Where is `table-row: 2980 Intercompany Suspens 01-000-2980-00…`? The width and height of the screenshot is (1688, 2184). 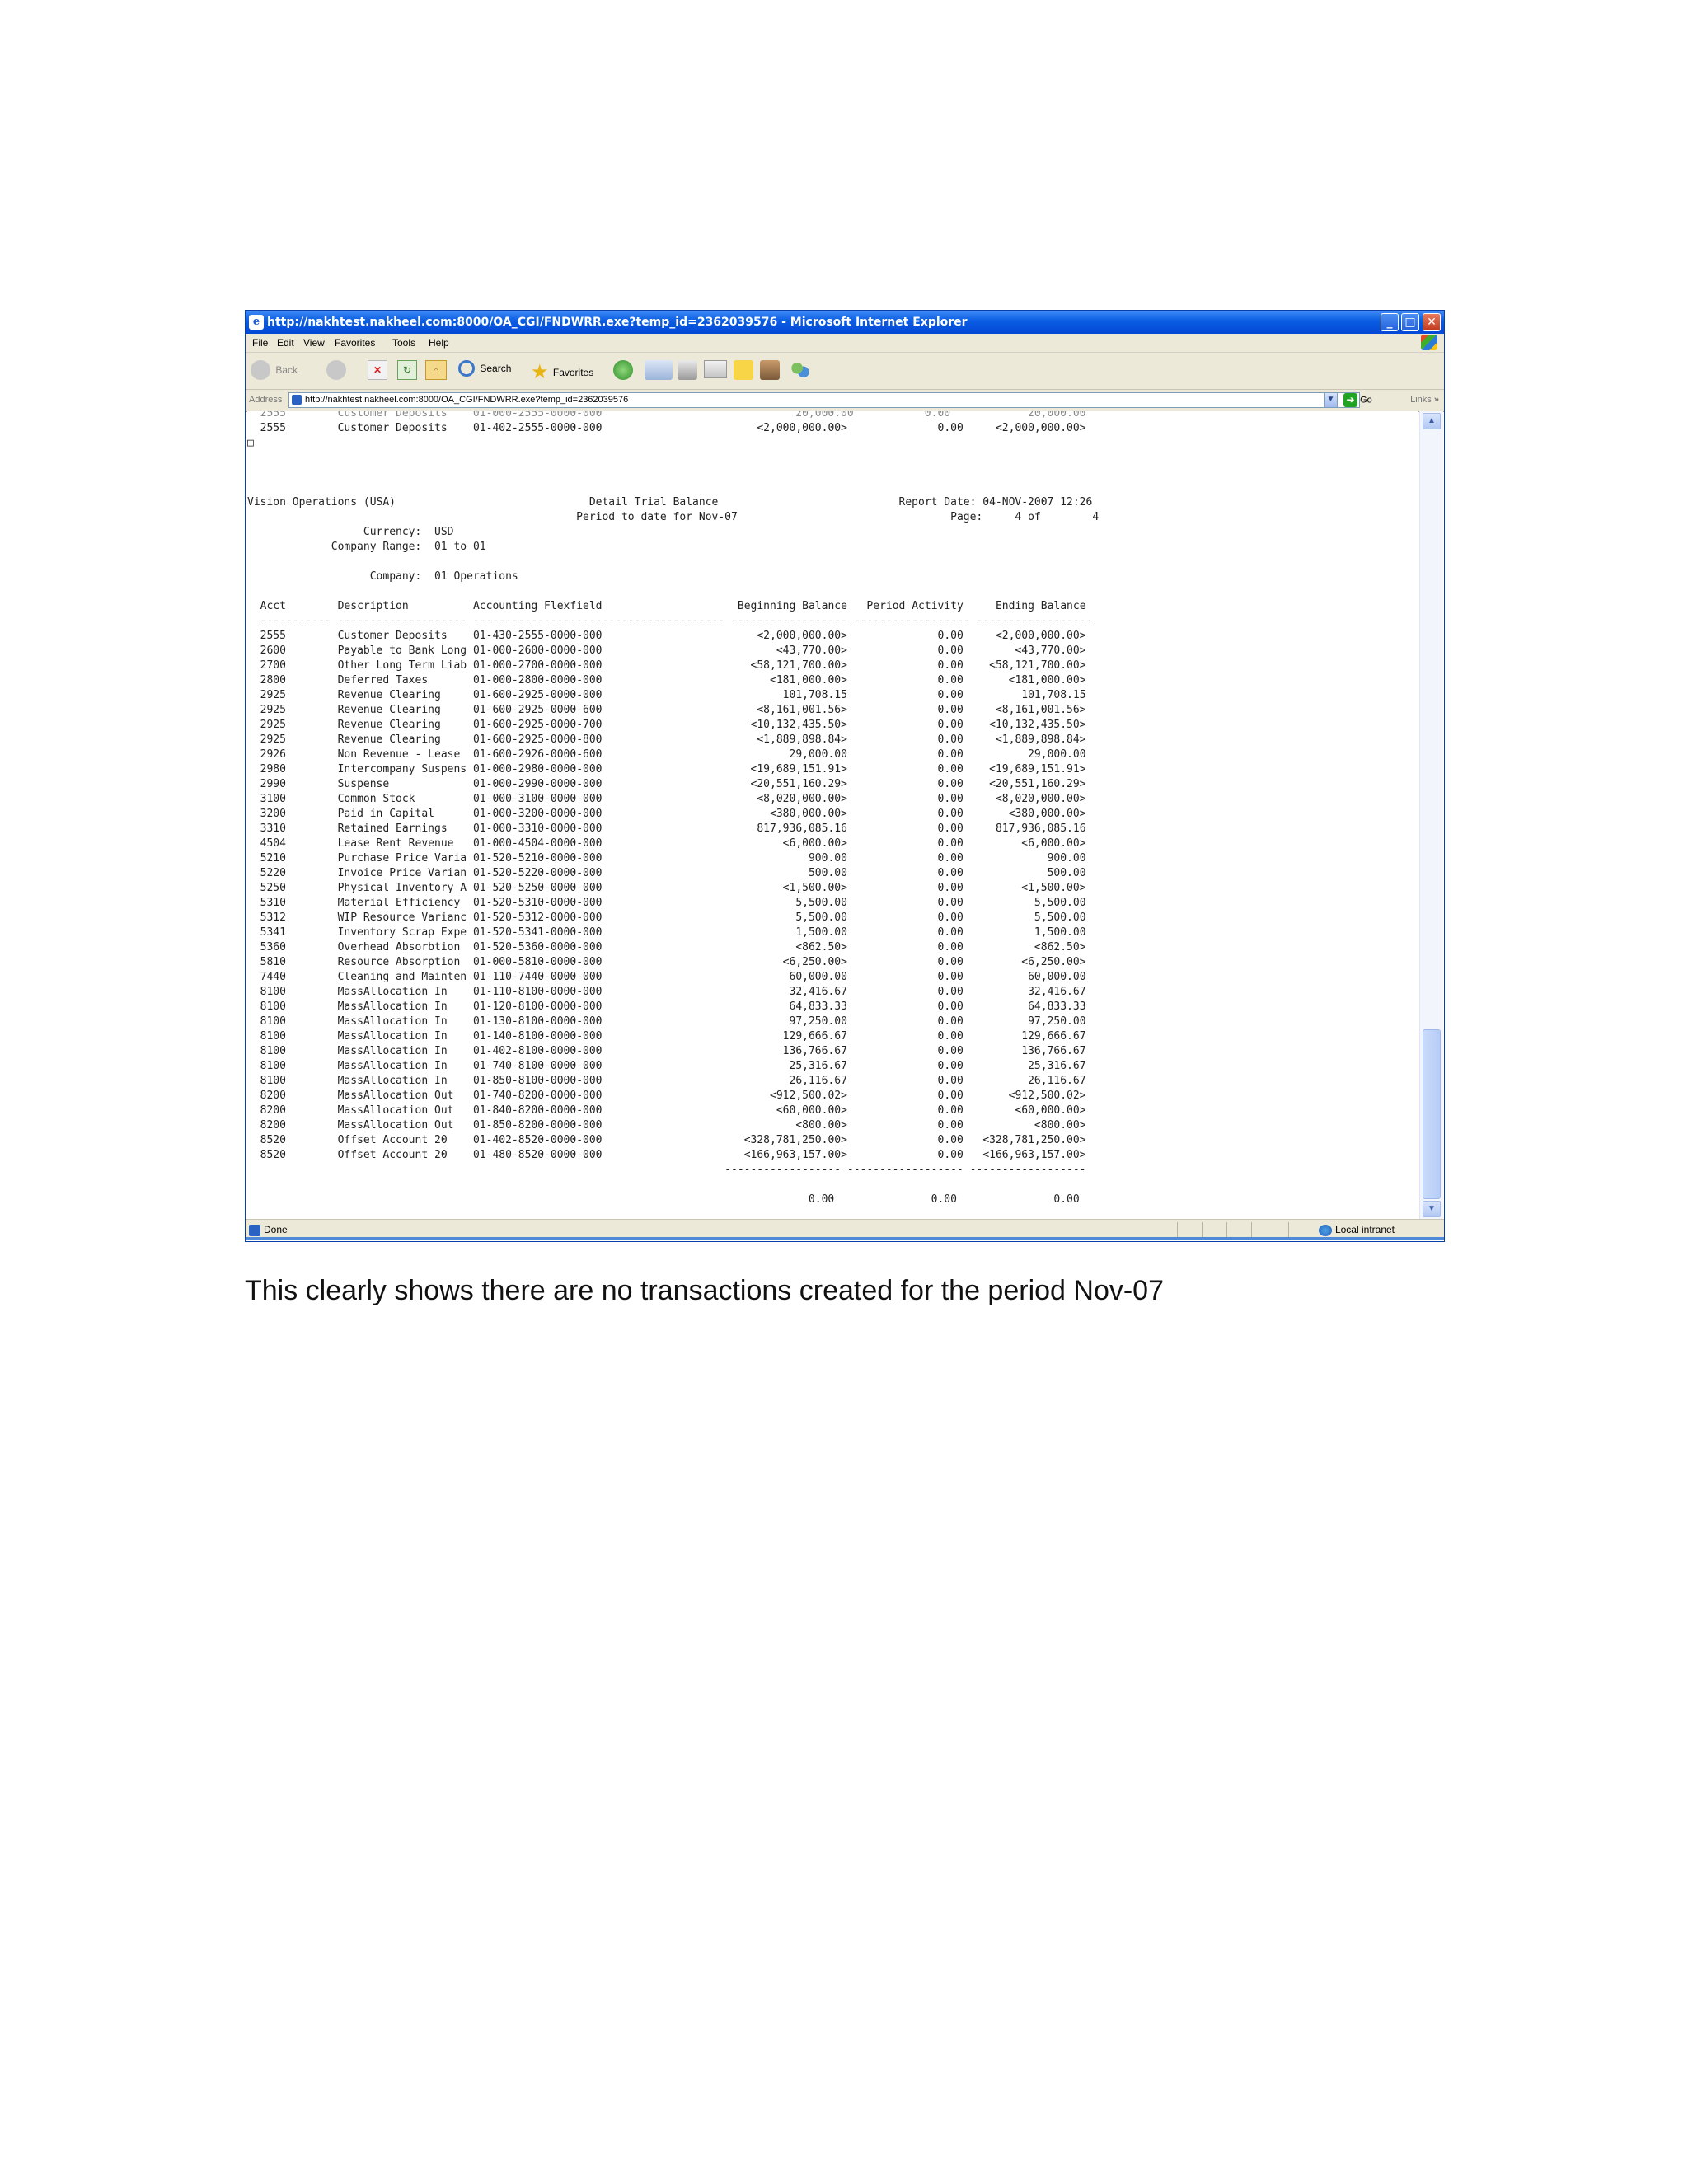
table-row: 2980 Intercompany Suspens 01-000-2980-00… is located at coordinates (666, 769).